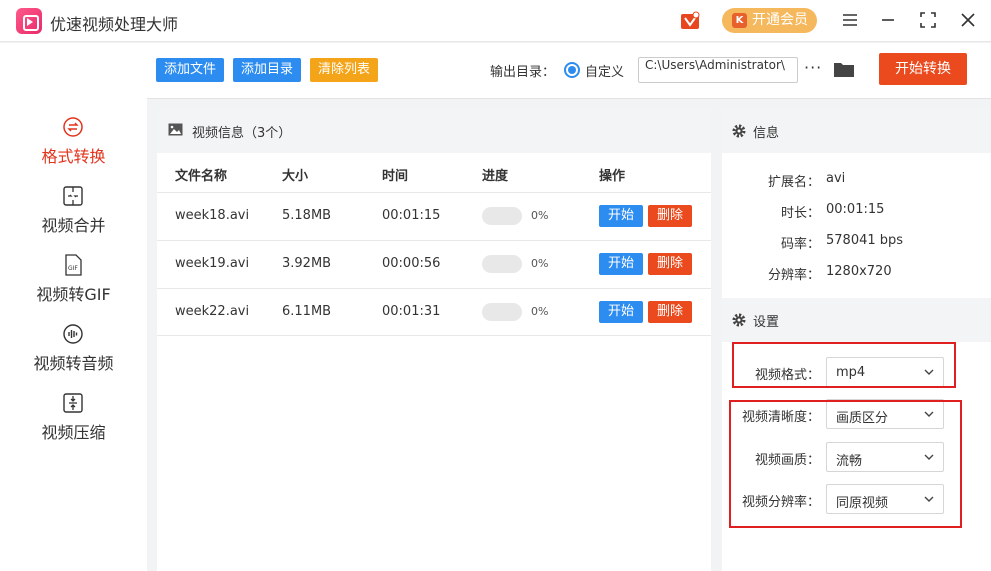 This screenshot has height=571, width=991. Describe the element at coordinates (73, 334) in the screenshot. I see `audio-icon` at that location.